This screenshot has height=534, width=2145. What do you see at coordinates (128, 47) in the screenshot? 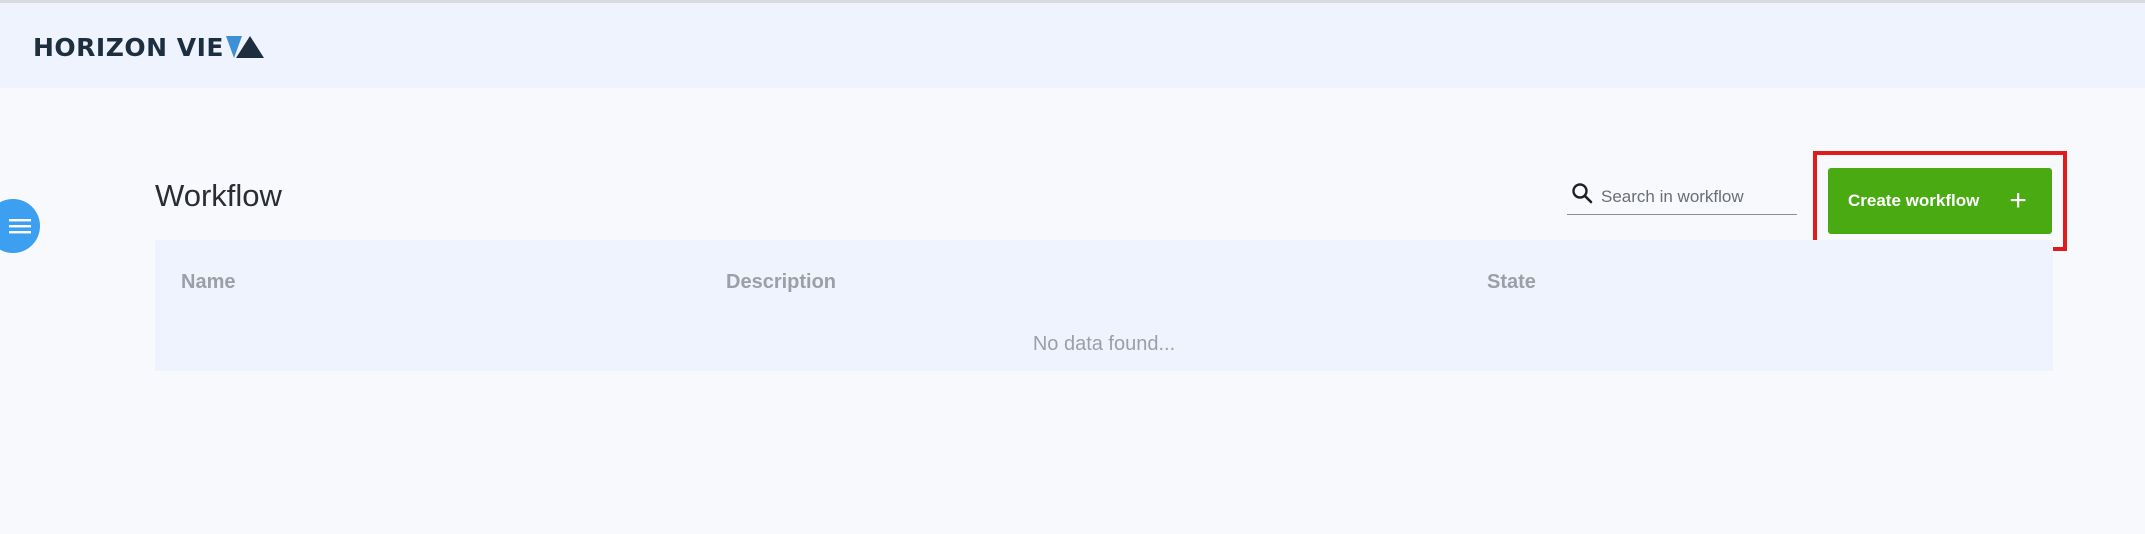
I see `logo-text: HORIZON VIE` at bounding box center [128, 47].